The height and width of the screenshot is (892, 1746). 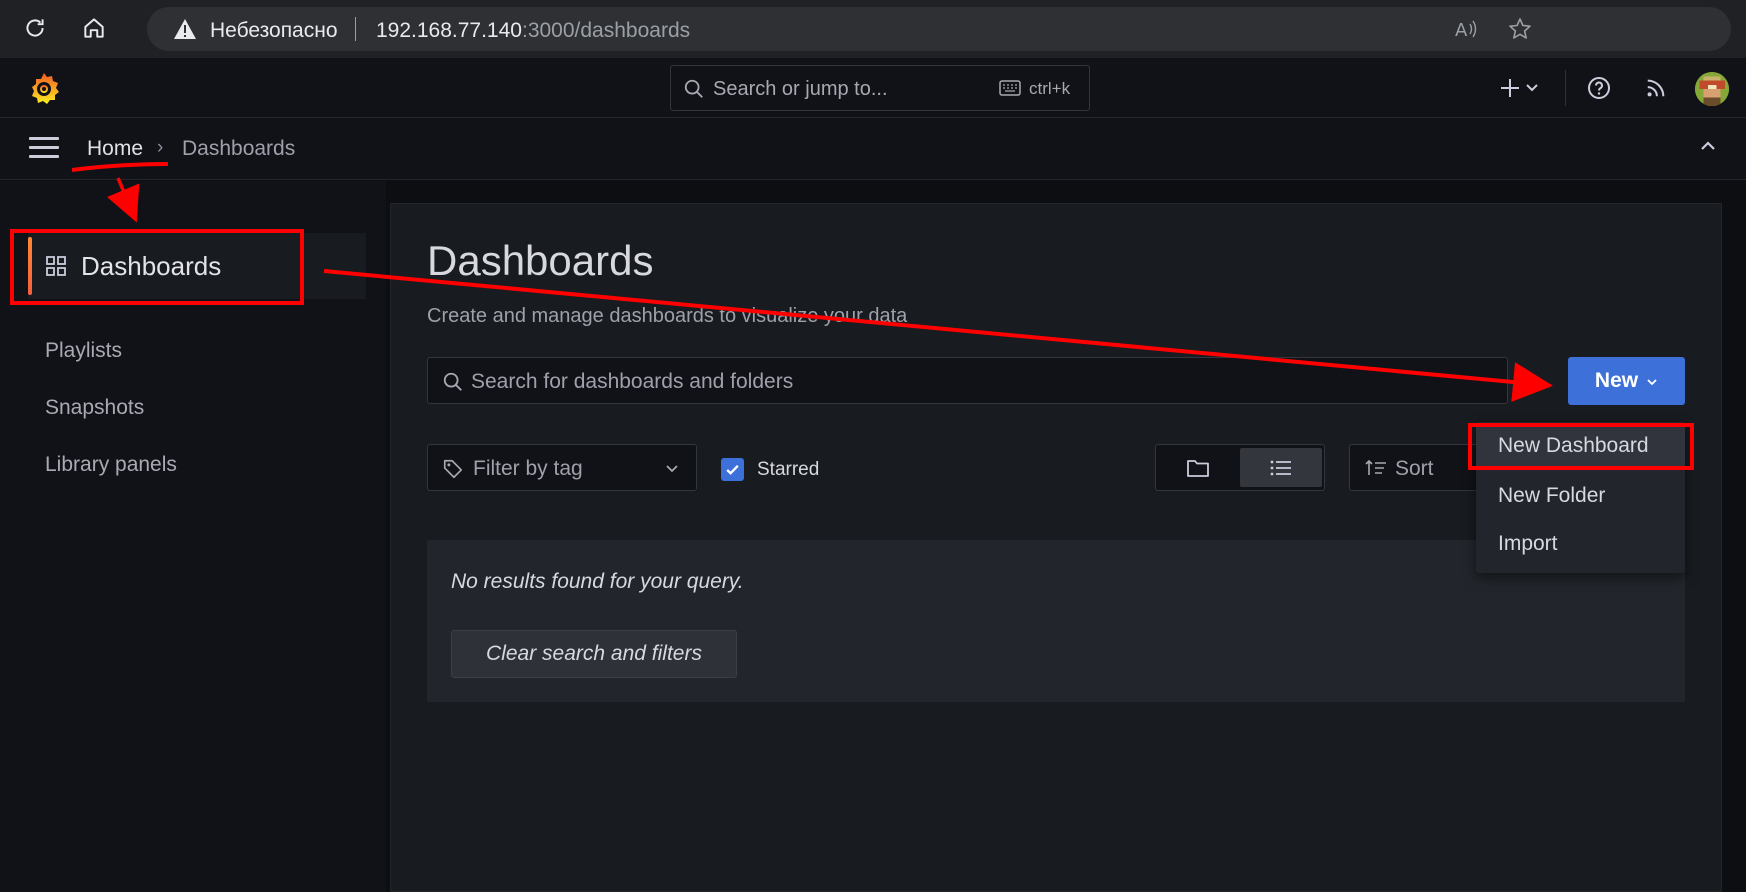 What do you see at coordinates (1580, 544) in the screenshot?
I see `menu-item-import: Import` at bounding box center [1580, 544].